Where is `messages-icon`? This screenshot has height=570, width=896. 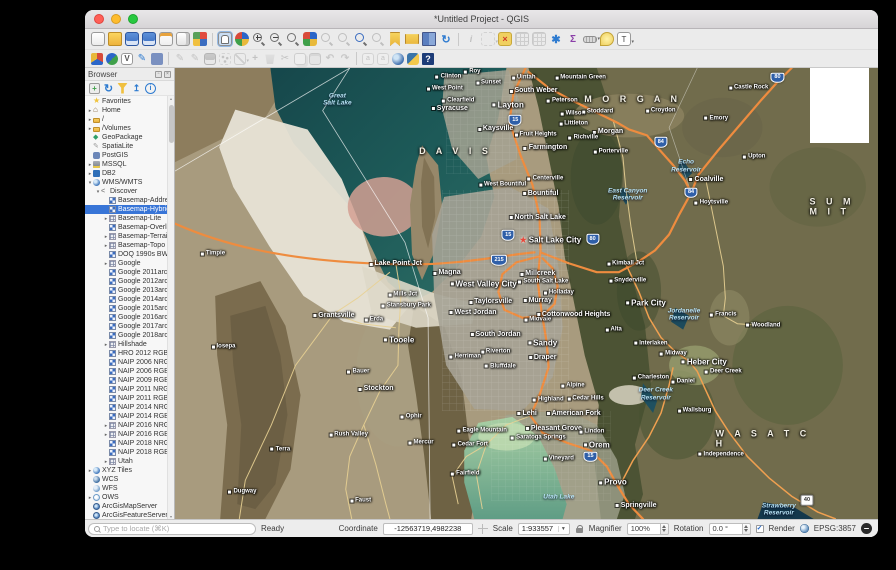
messages-icon is located at coordinates (866, 528).